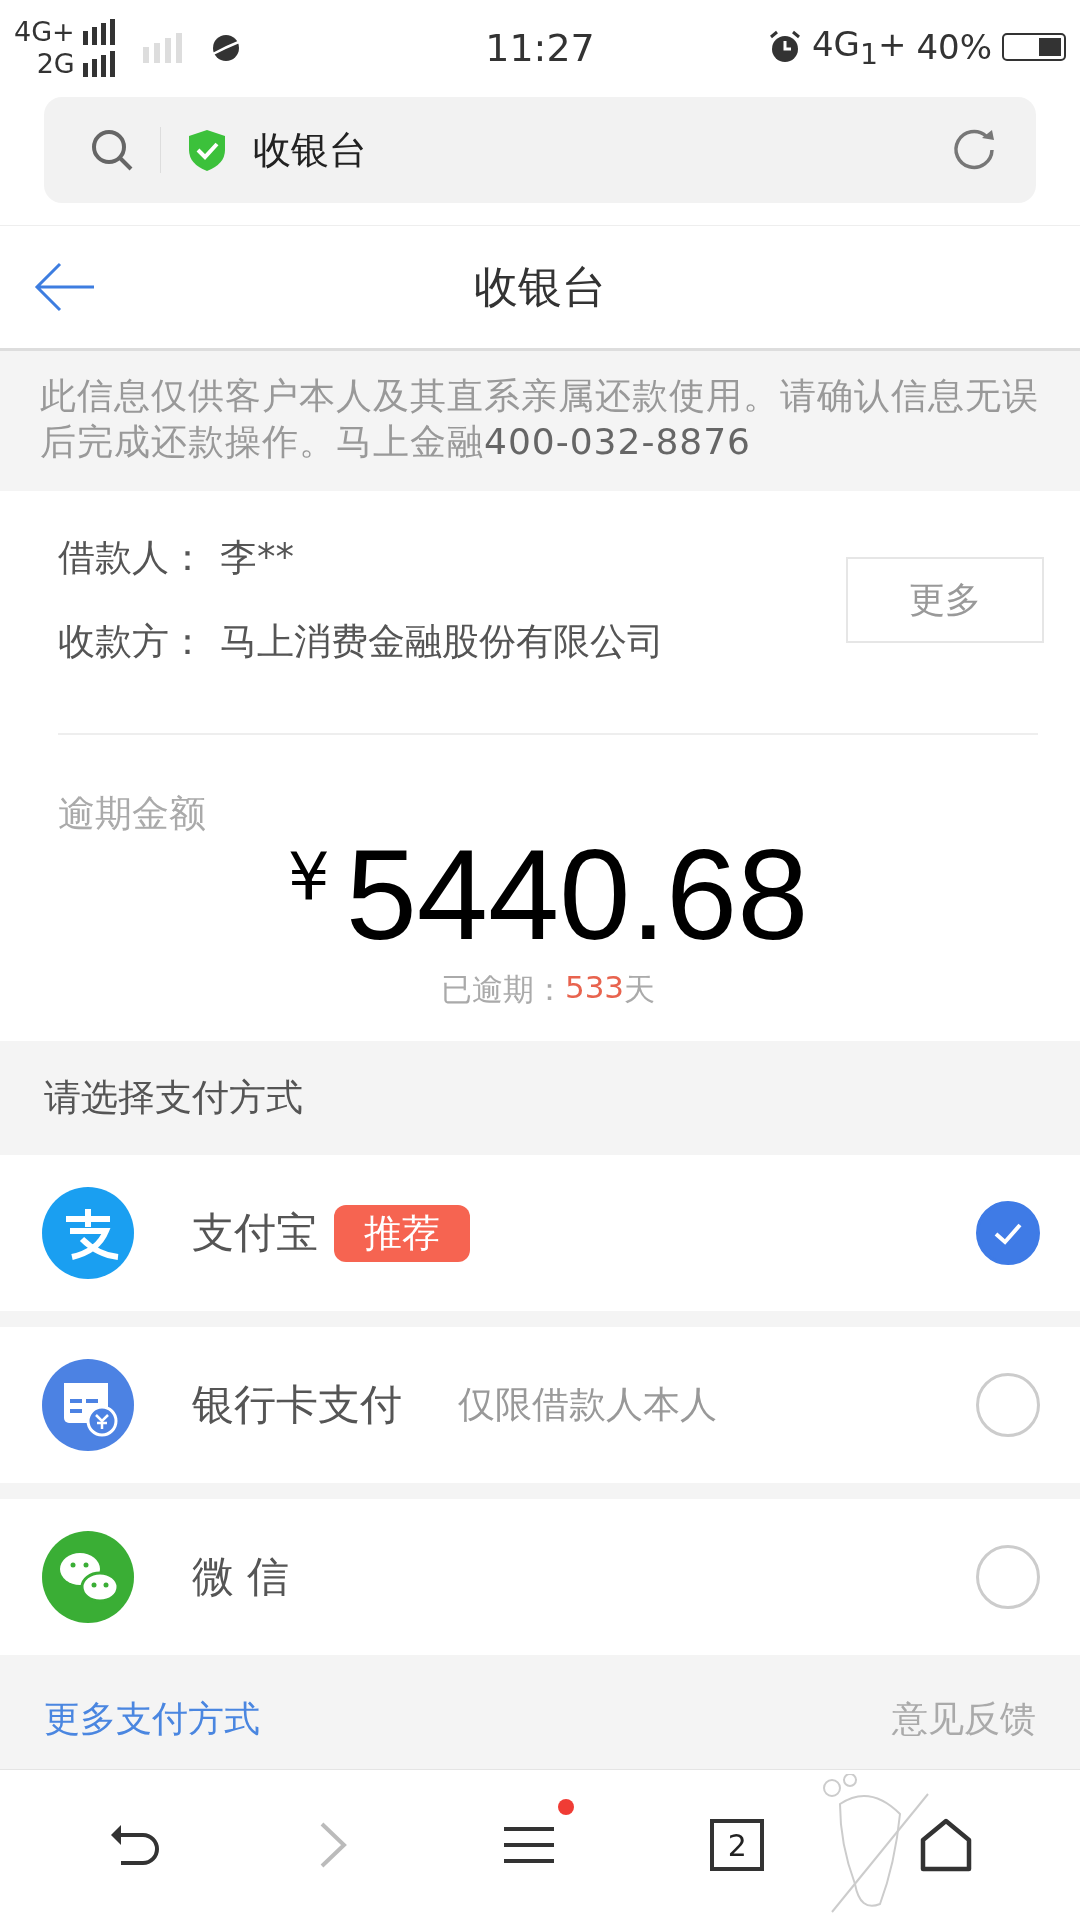  What do you see at coordinates (310, 150) in the screenshot?
I see `page-title: 收银台` at bounding box center [310, 150].